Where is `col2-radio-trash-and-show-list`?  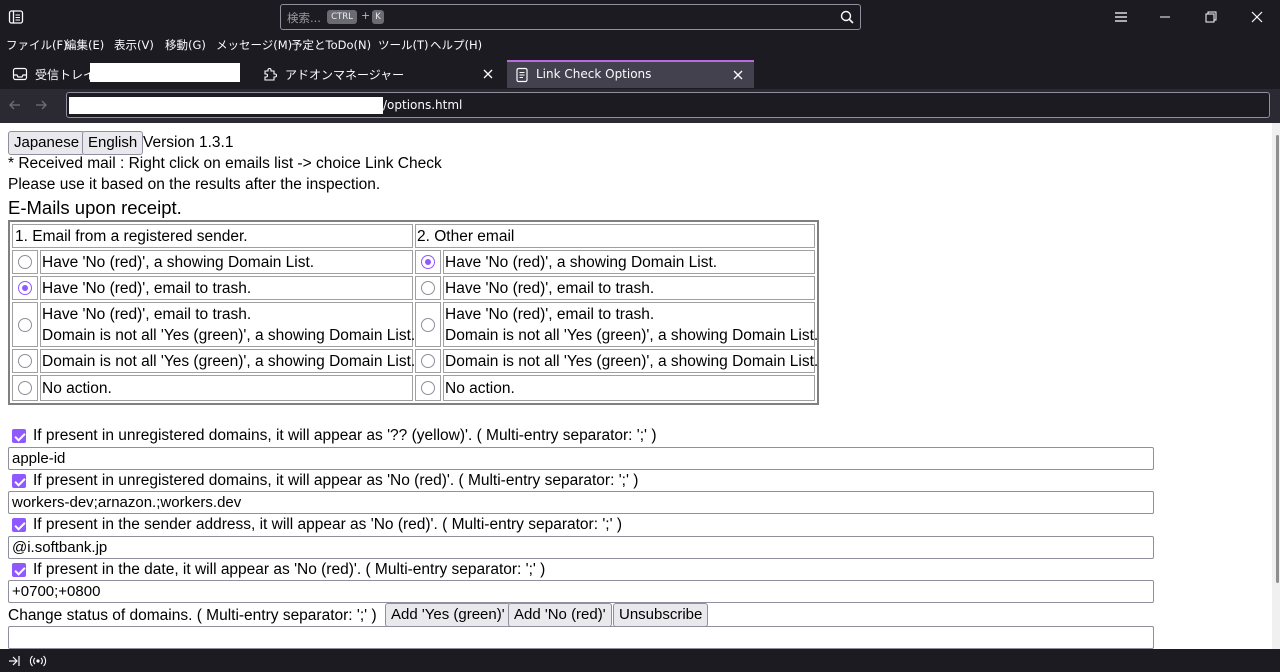
col2-radio-trash-and-show-list is located at coordinates (428, 325).